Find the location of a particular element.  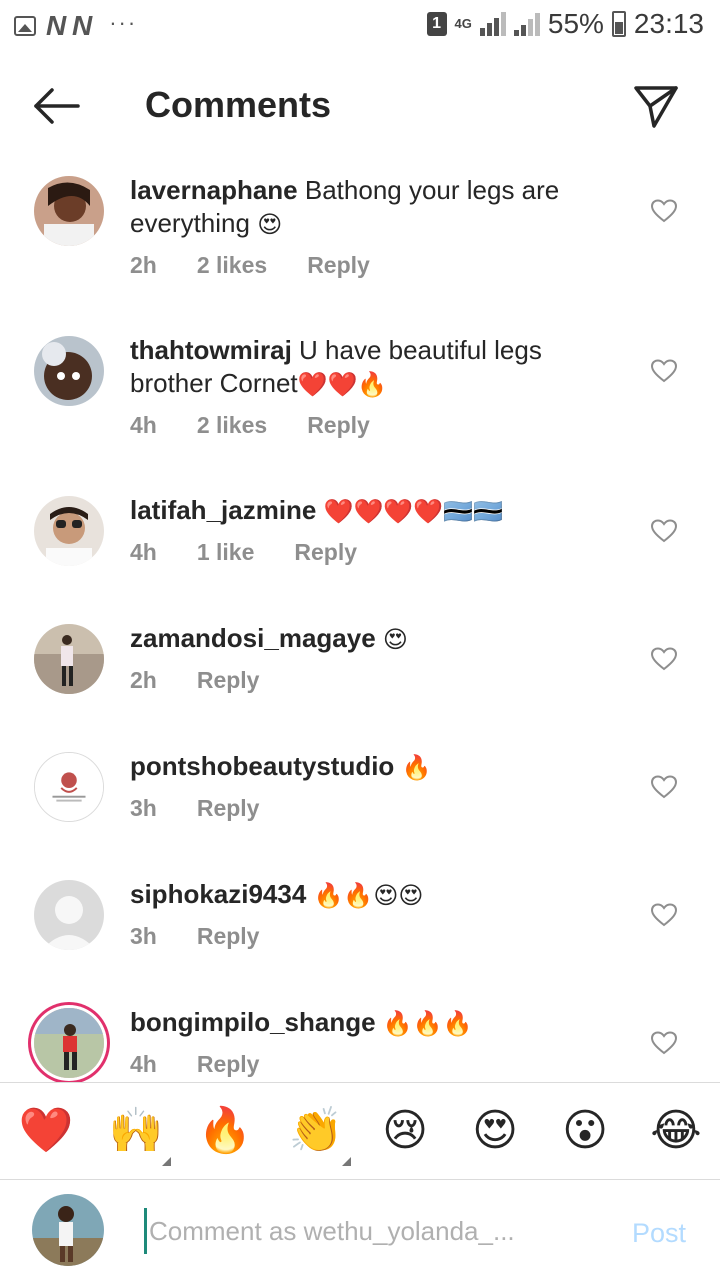

comment-text: zamandosi_magaye 😍 is located at coordinates (370, 639).